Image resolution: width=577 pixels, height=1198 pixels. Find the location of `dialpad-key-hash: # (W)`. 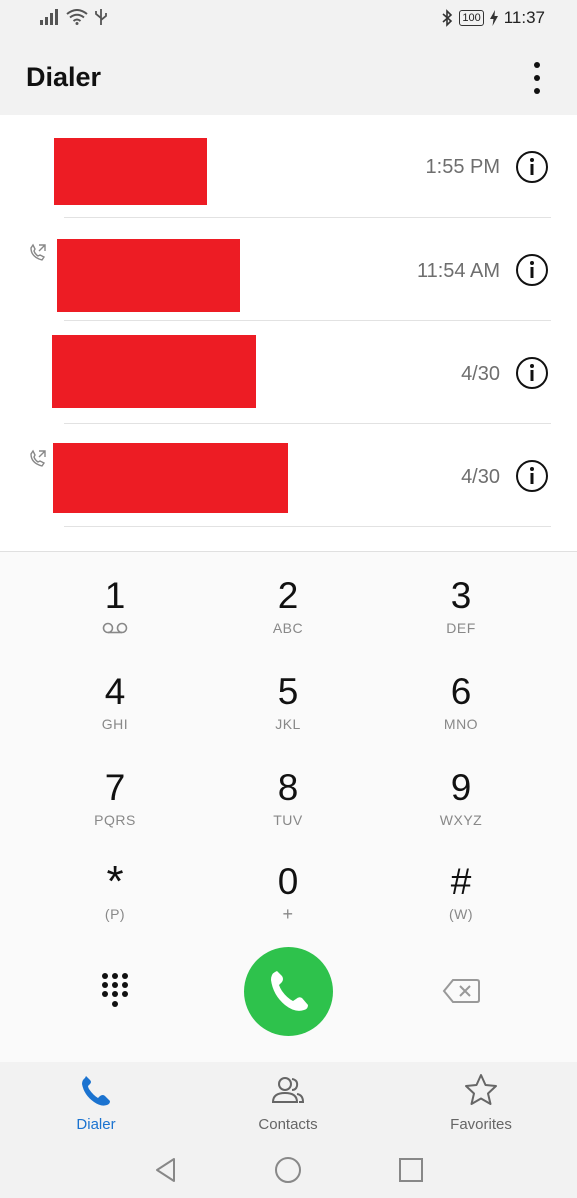

dialpad-key-hash: # (W) is located at coordinates (461, 900).